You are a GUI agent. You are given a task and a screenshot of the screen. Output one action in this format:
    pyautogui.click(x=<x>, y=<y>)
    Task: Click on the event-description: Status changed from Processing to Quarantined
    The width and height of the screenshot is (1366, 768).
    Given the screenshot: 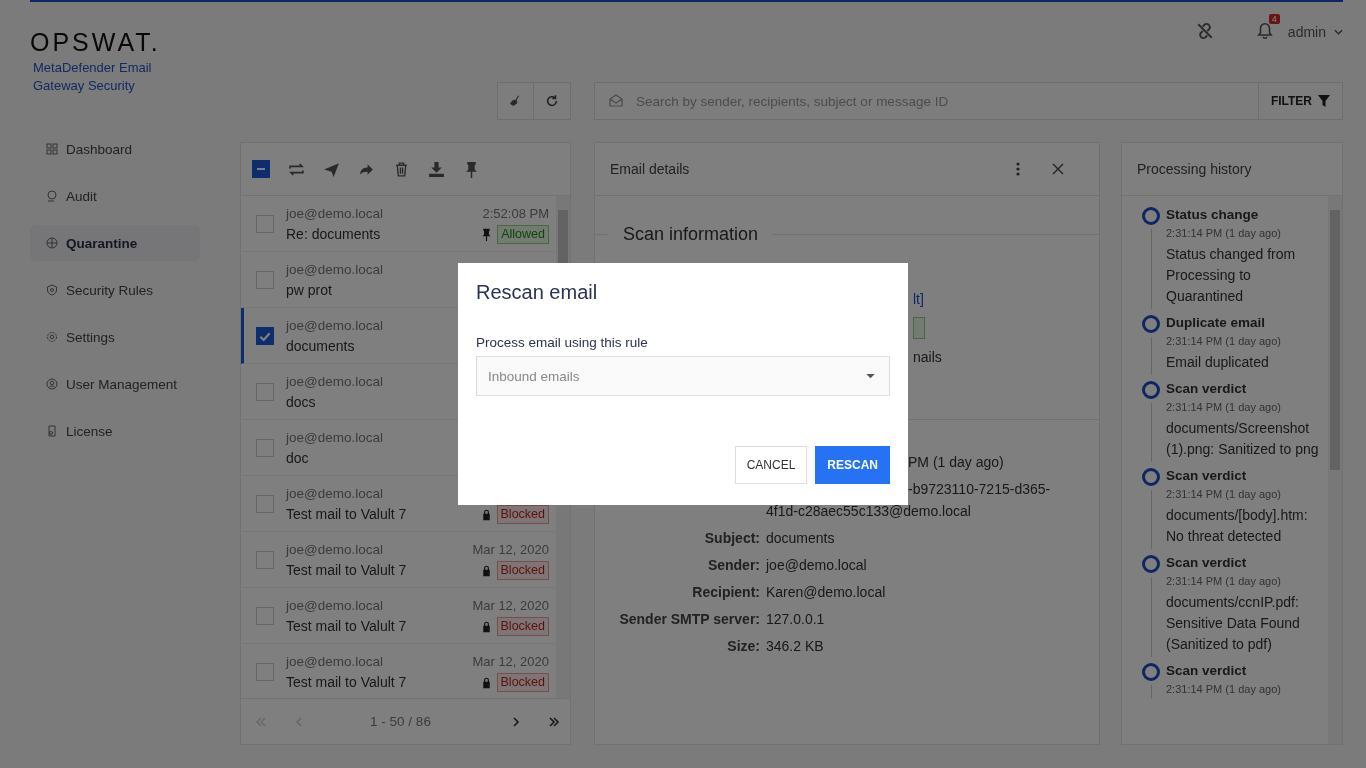 What is the action you would take?
    pyautogui.click(x=1231, y=275)
    